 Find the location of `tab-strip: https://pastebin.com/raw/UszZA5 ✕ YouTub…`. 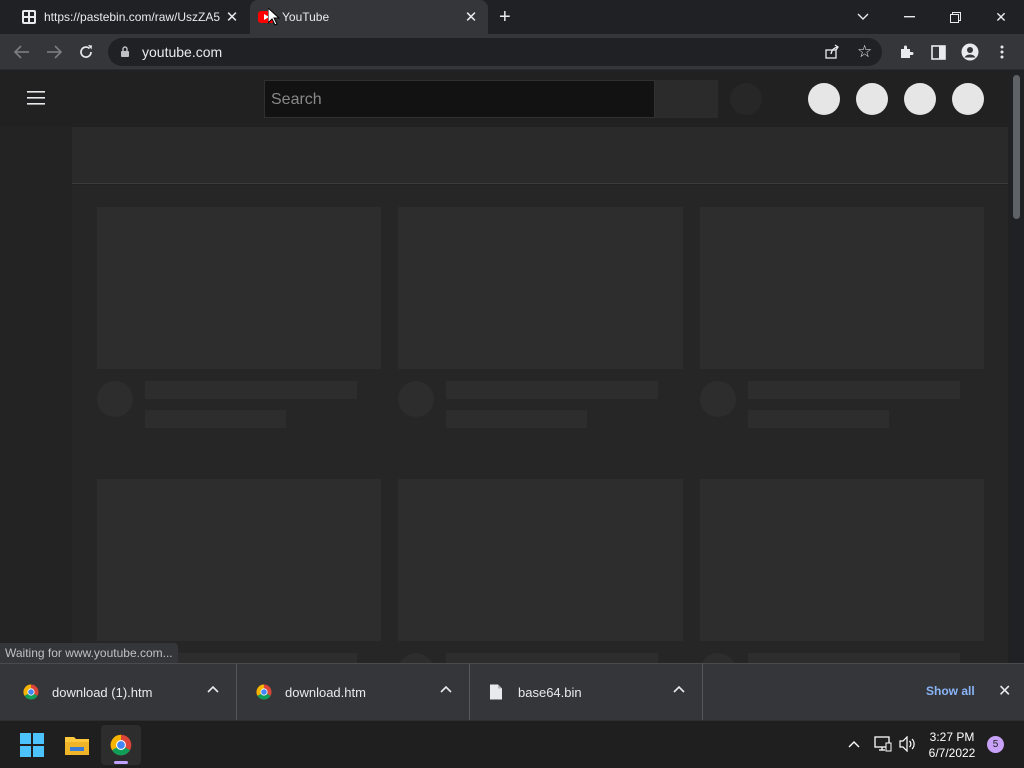

tab-strip: https://pastebin.com/raw/UszZA5 ✕ YouTub… is located at coordinates (512, 17).